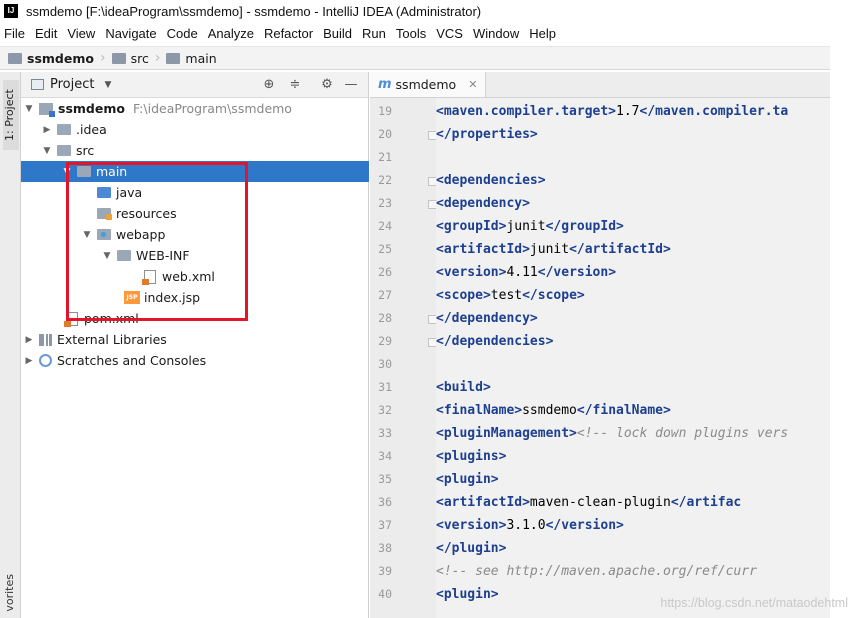 The height and width of the screenshot is (618, 858). I want to click on line-number: 25, so click(385, 249).